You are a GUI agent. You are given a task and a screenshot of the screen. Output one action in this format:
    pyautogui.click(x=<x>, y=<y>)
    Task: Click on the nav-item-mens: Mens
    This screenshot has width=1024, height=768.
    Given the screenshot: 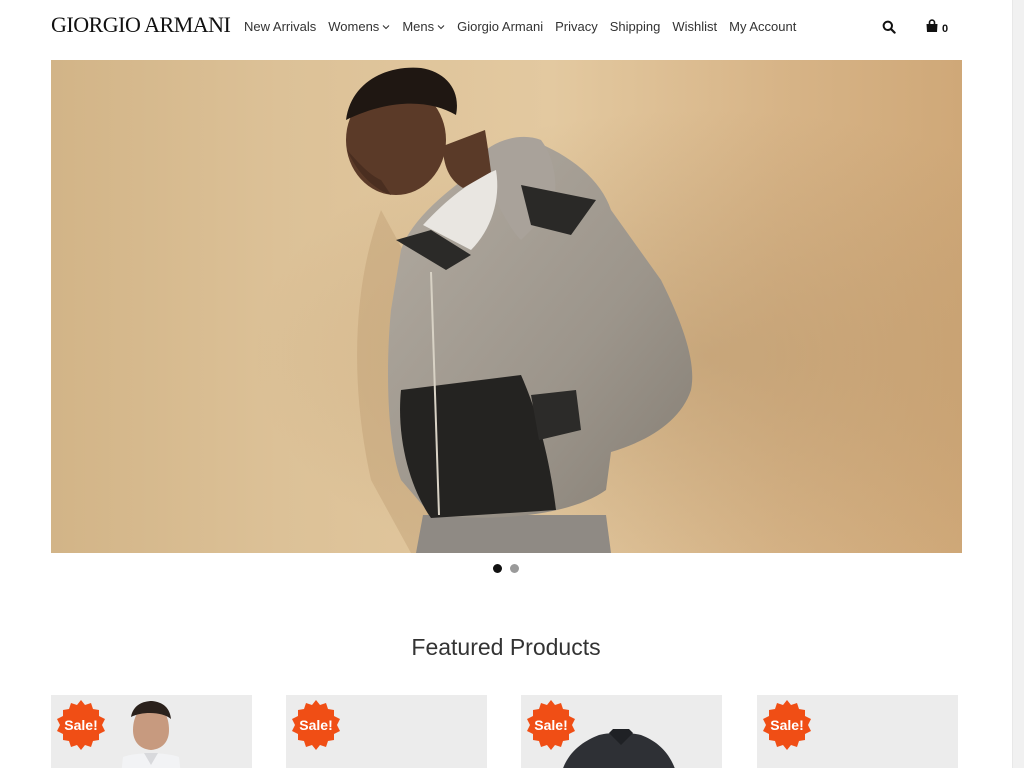 What is the action you would take?
    pyautogui.click(x=423, y=26)
    